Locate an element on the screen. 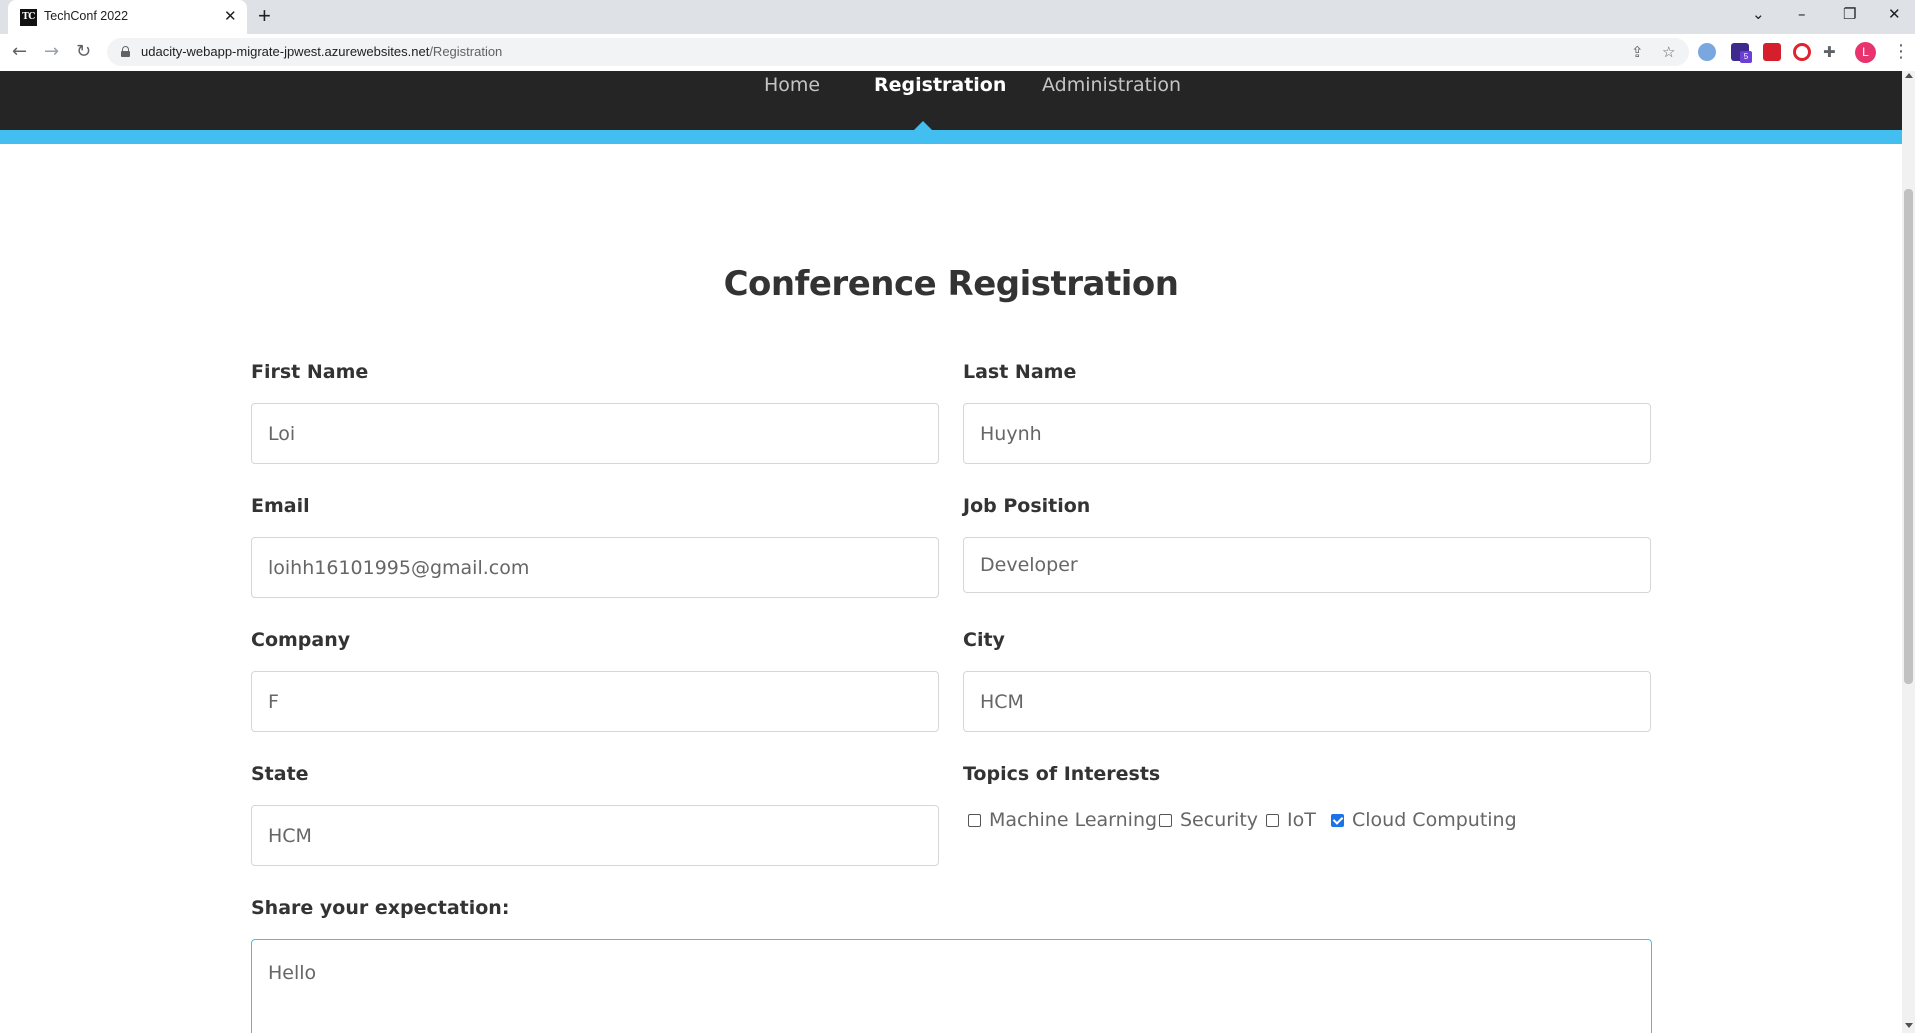  extension-icon: 5 is located at coordinates (1741, 53).